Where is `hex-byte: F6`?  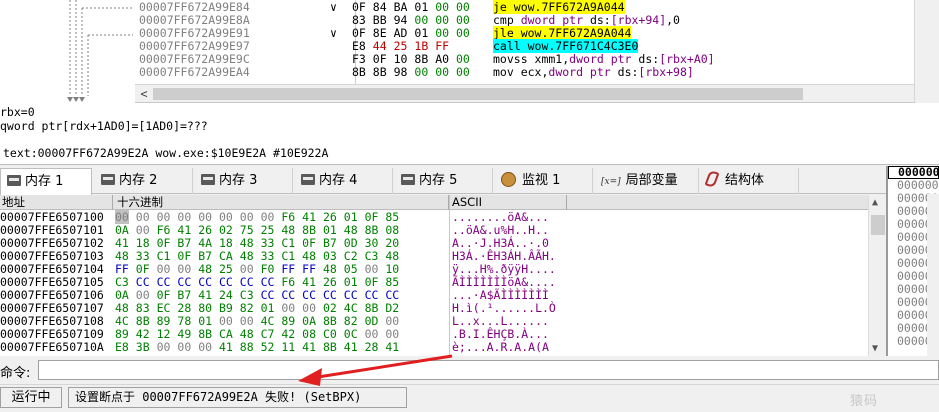 hex-byte: F6 is located at coordinates (288, 282).